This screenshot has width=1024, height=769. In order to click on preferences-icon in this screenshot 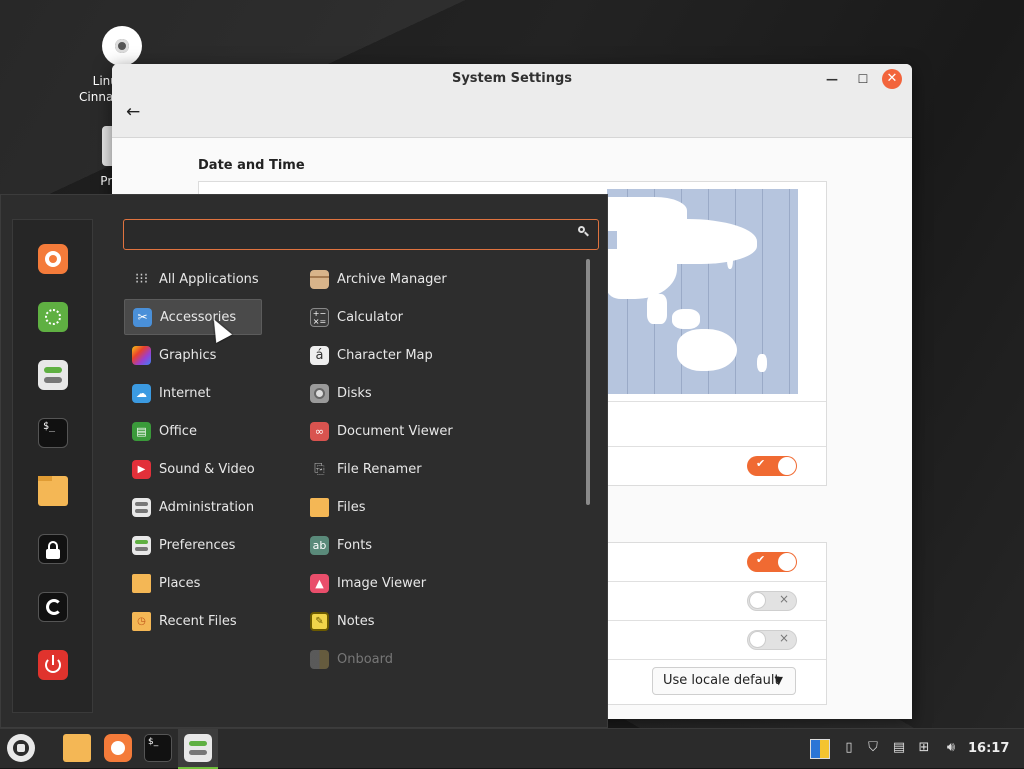, I will do `click(141, 545)`.